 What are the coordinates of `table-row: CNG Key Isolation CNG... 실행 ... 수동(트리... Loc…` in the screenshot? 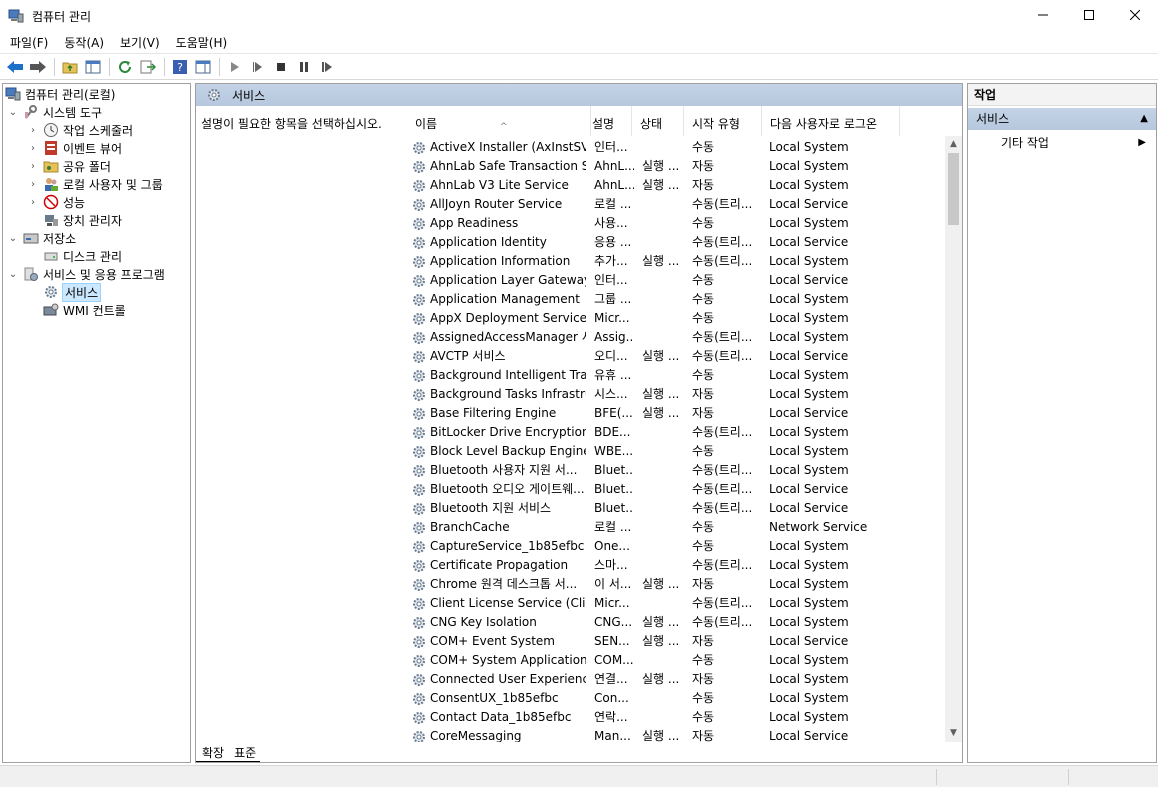 It's located at (669, 622).